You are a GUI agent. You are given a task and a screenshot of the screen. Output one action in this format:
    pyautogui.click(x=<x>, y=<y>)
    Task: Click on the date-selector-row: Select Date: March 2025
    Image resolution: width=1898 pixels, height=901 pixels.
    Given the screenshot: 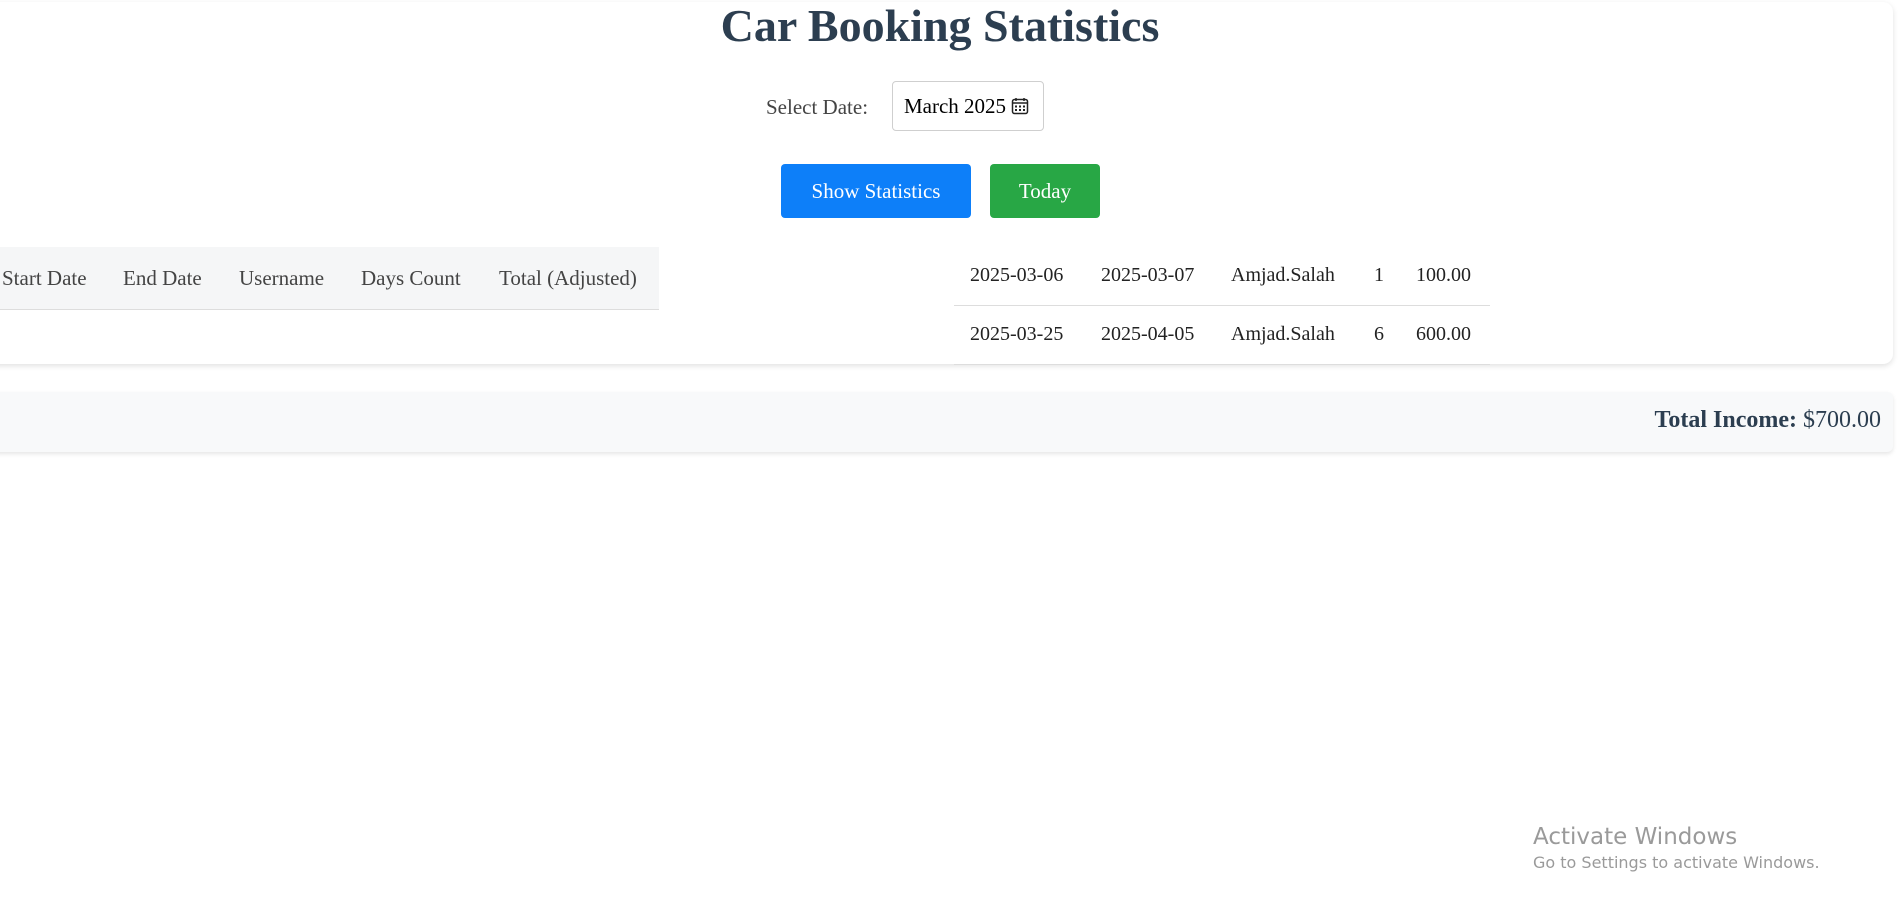 What is the action you would take?
    pyautogui.click(x=940, y=107)
    